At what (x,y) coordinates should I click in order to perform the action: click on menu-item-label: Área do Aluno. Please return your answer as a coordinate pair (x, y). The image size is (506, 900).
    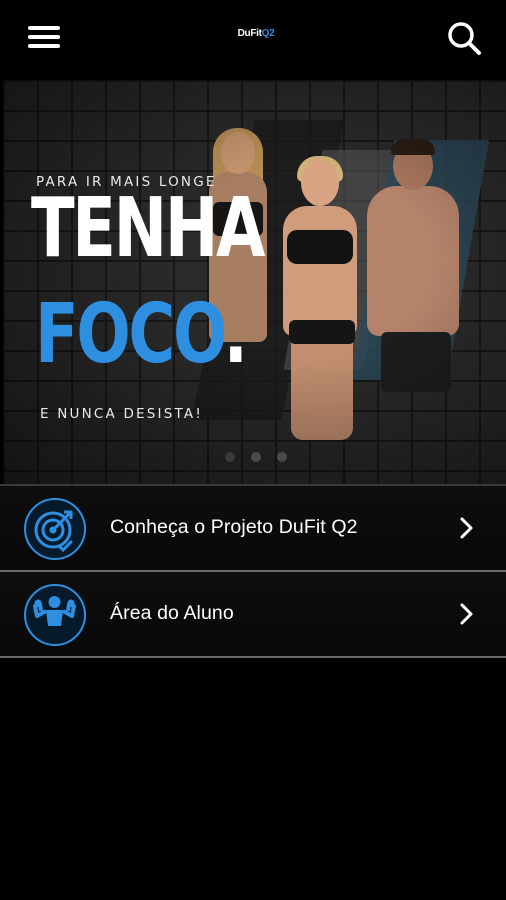
    Looking at the image, I should click on (172, 613).